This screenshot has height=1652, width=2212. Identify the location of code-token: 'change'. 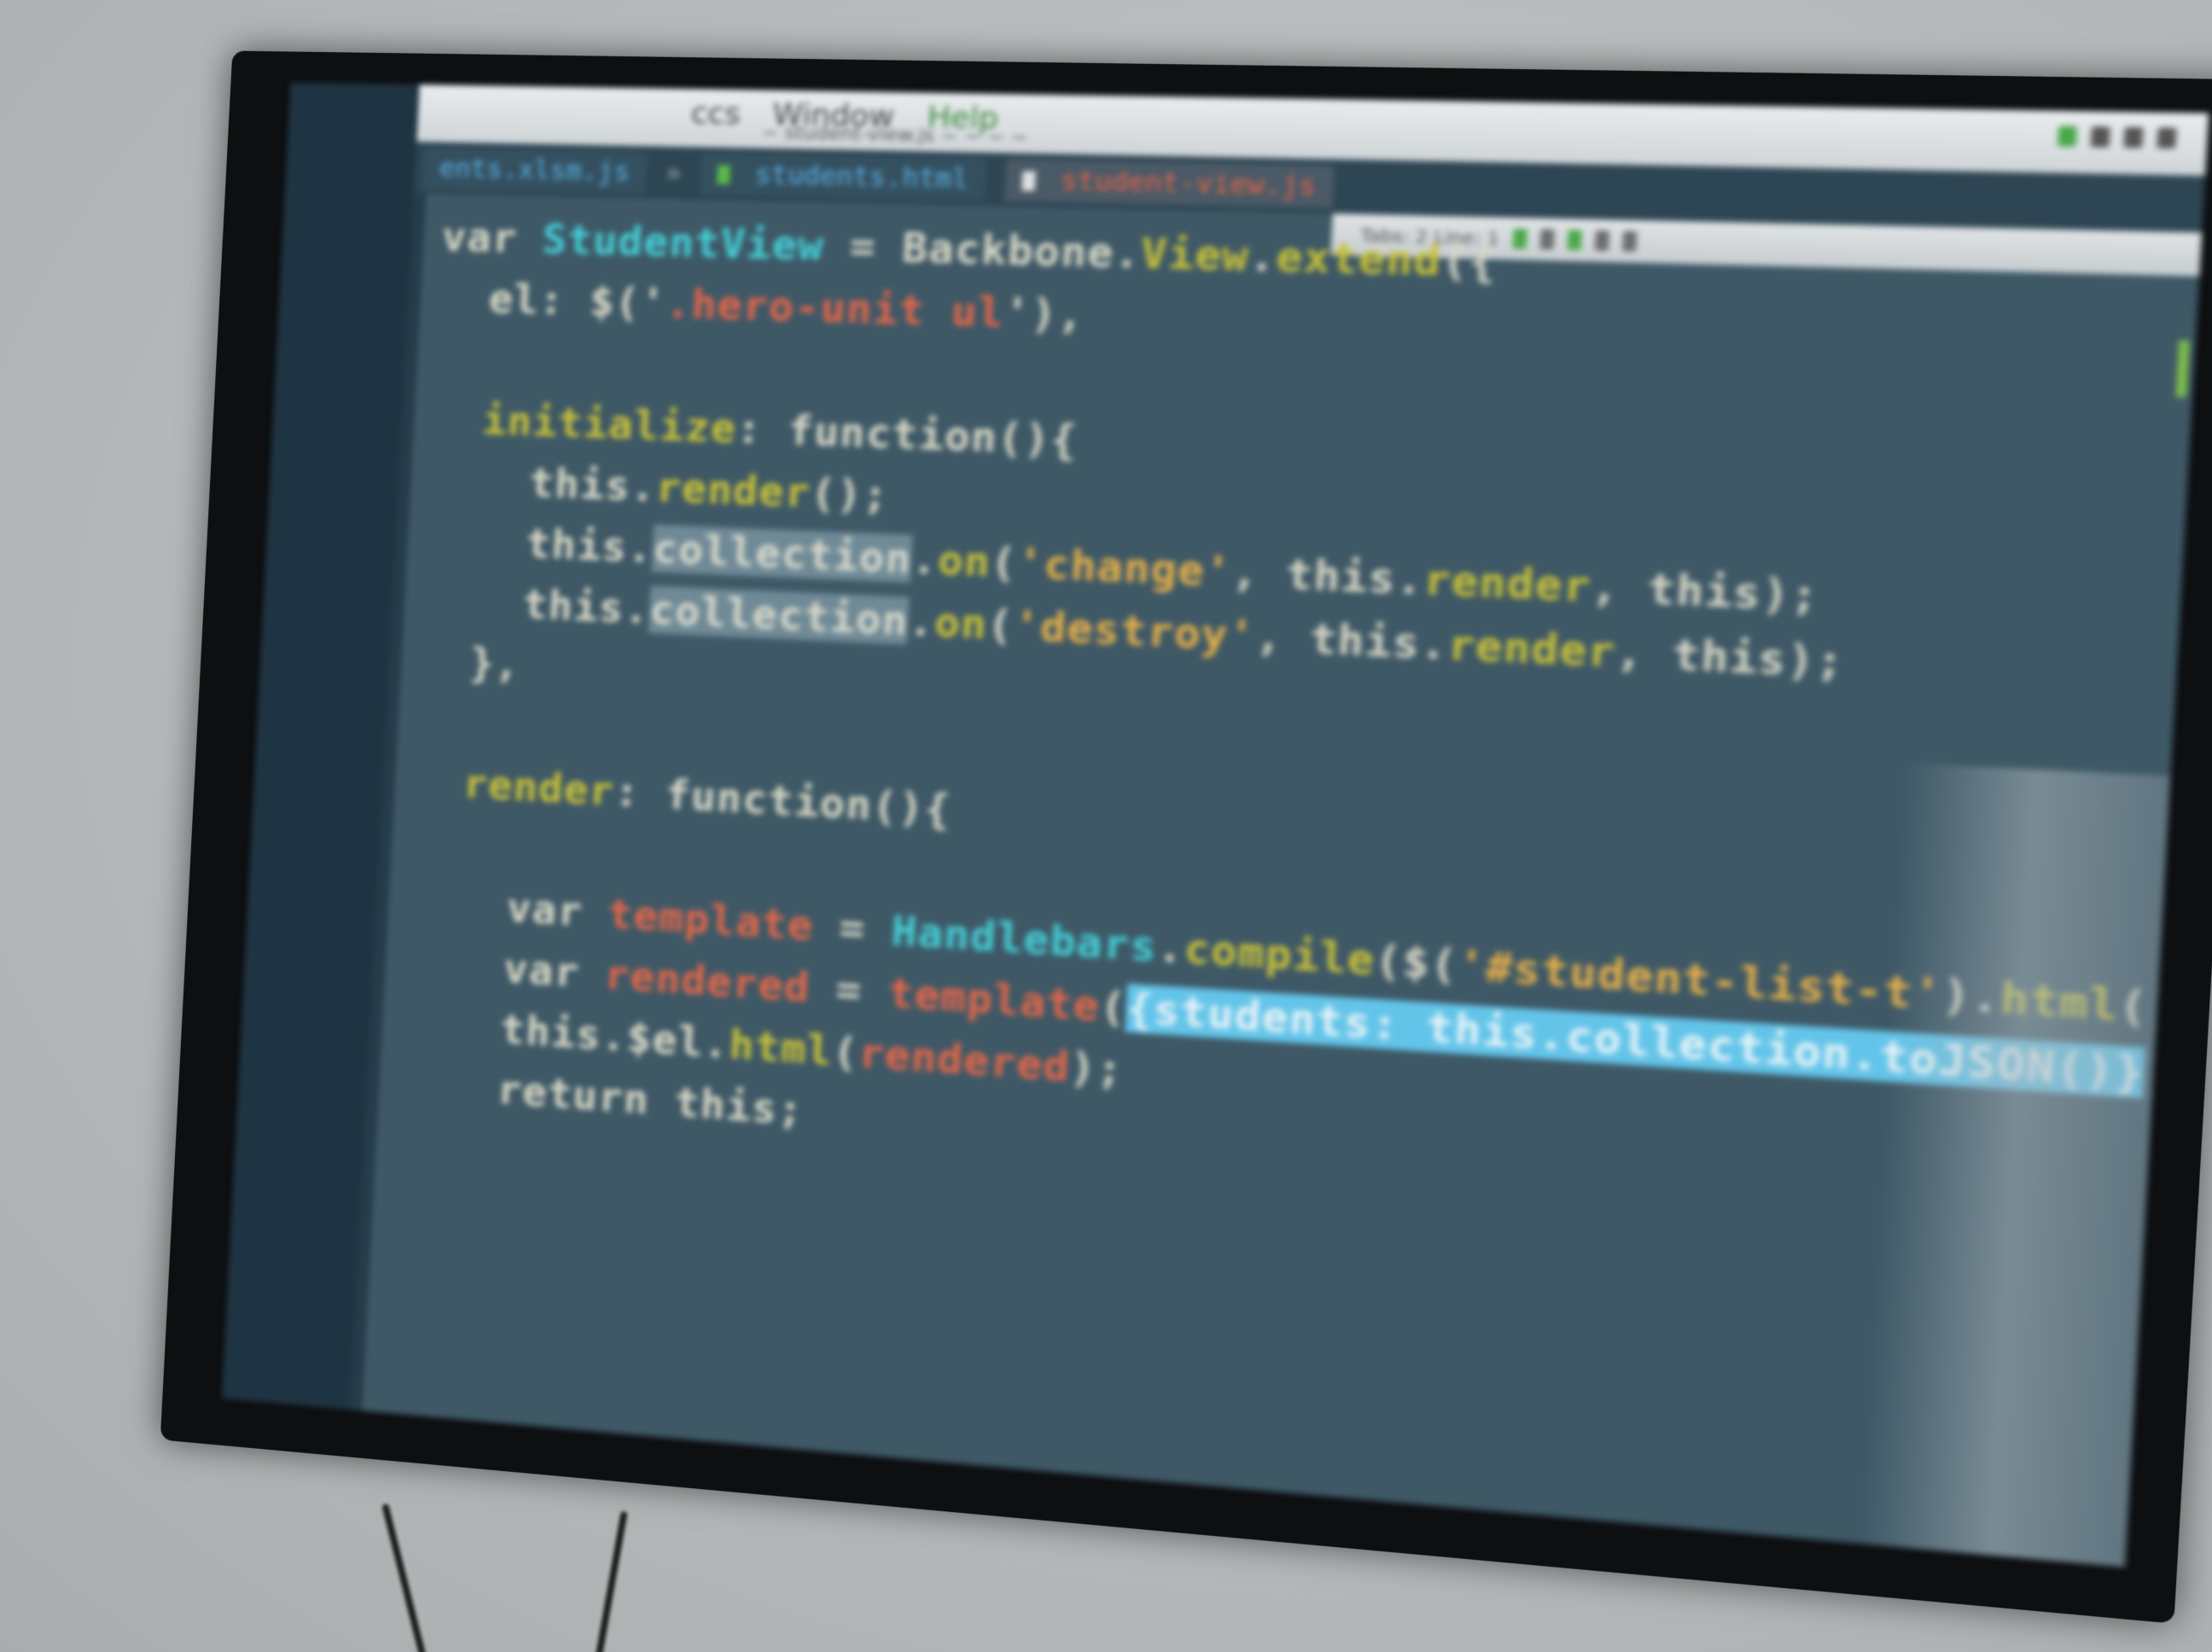
(1125, 567).